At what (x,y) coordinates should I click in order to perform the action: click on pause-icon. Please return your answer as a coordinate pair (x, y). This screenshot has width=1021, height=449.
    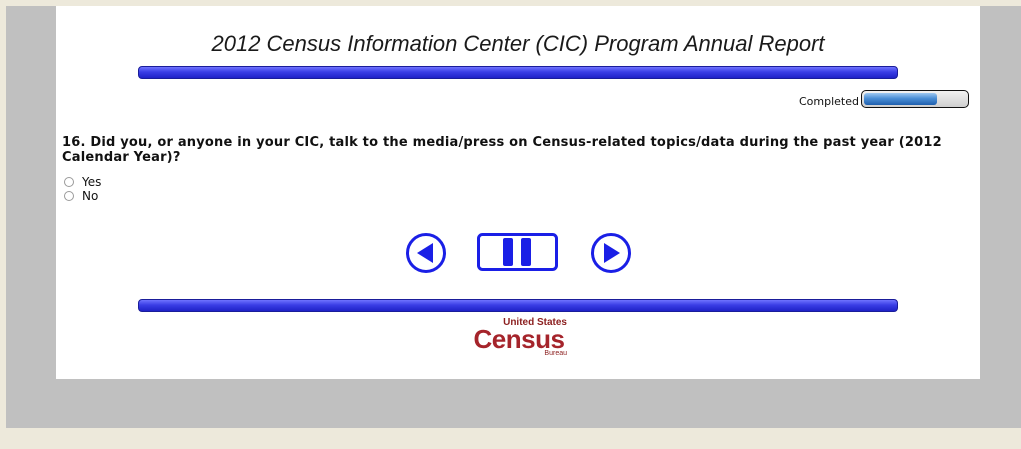
    Looking at the image, I should click on (517, 252).